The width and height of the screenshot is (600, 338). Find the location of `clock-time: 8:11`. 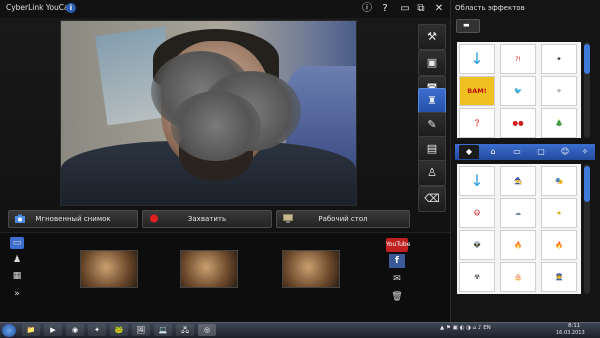

clock-time: 8:11 is located at coordinates (574, 326).